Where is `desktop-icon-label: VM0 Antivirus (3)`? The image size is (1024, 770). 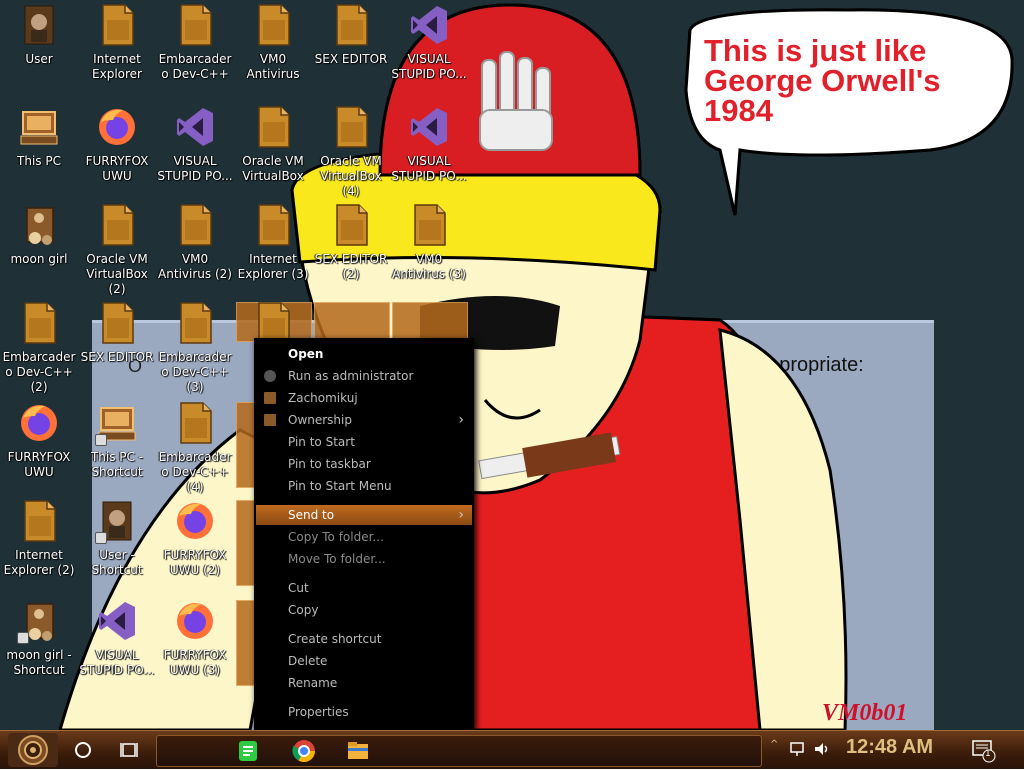
desktop-icon-label: VM0 Antivirus (3) is located at coordinates (429, 266).